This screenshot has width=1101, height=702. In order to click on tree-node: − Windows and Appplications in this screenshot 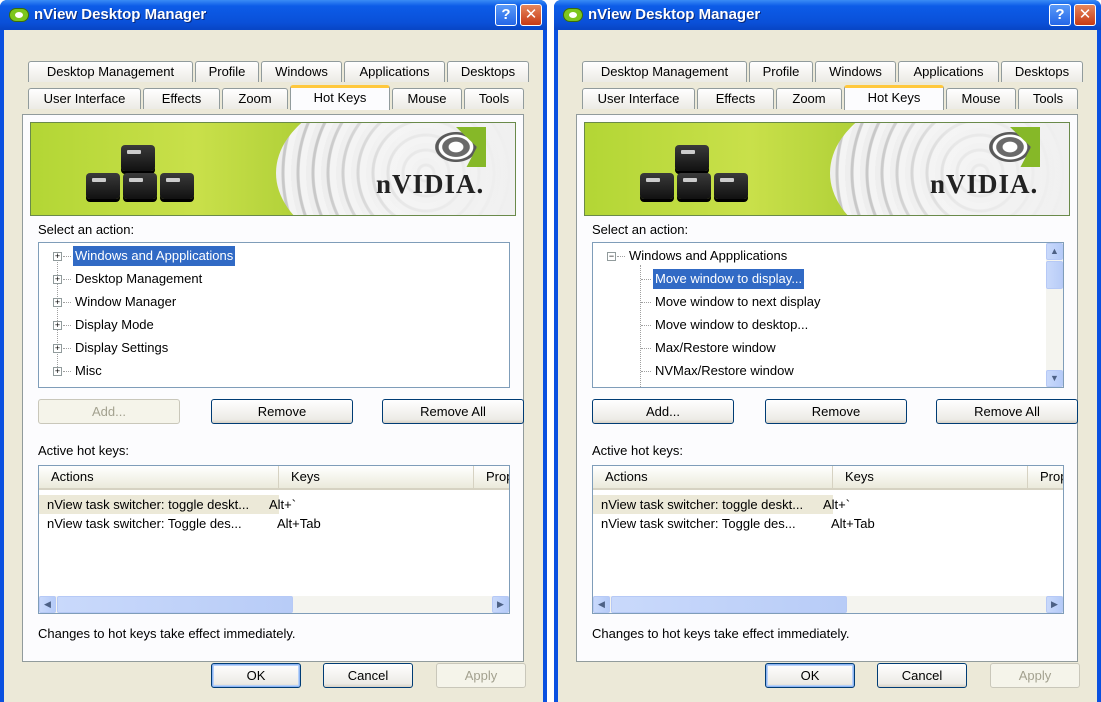, I will do `click(743, 256)`.